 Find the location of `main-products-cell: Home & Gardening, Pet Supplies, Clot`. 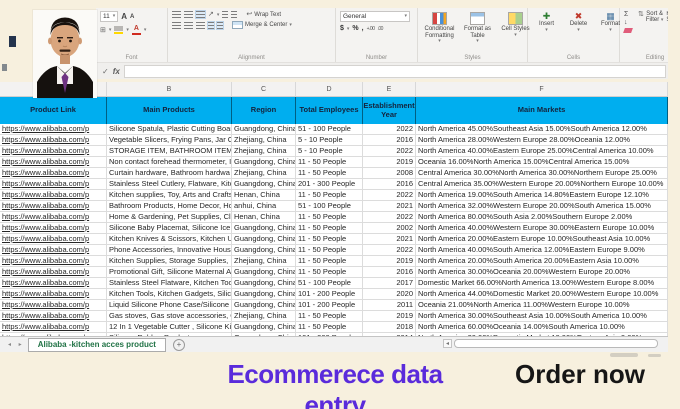

main-products-cell: Home & Gardening, Pet Supplies, Clot is located at coordinates (169, 217).